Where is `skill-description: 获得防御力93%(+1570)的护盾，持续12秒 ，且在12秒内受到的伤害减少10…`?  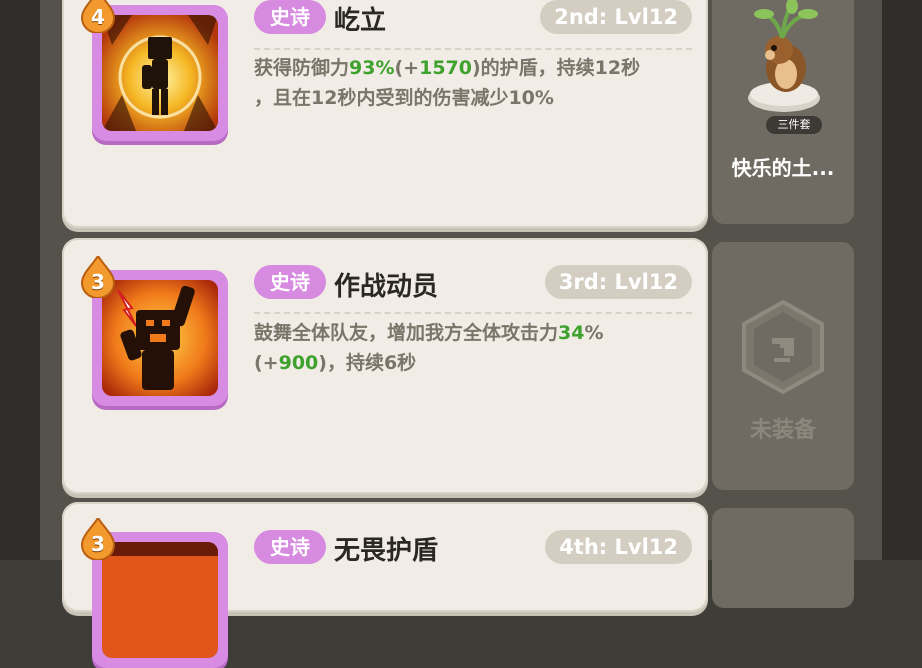
skill-description: 获得防御力93%(+1570)的护盾，持续12秒 ，且在12秒内受到的伤害减少10… is located at coordinates (447, 83).